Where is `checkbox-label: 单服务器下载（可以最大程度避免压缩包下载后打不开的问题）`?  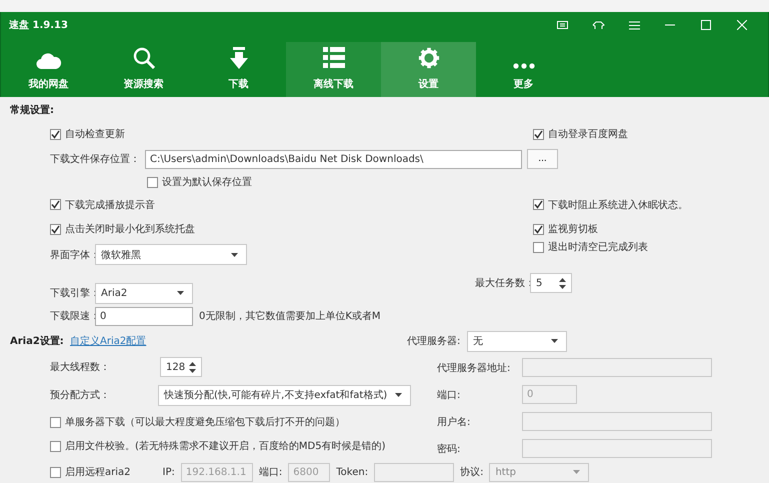 checkbox-label: 单服务器下载（可以最大程度避免压缩包下载后打不开的问题） is located at coordinates (205, 422).